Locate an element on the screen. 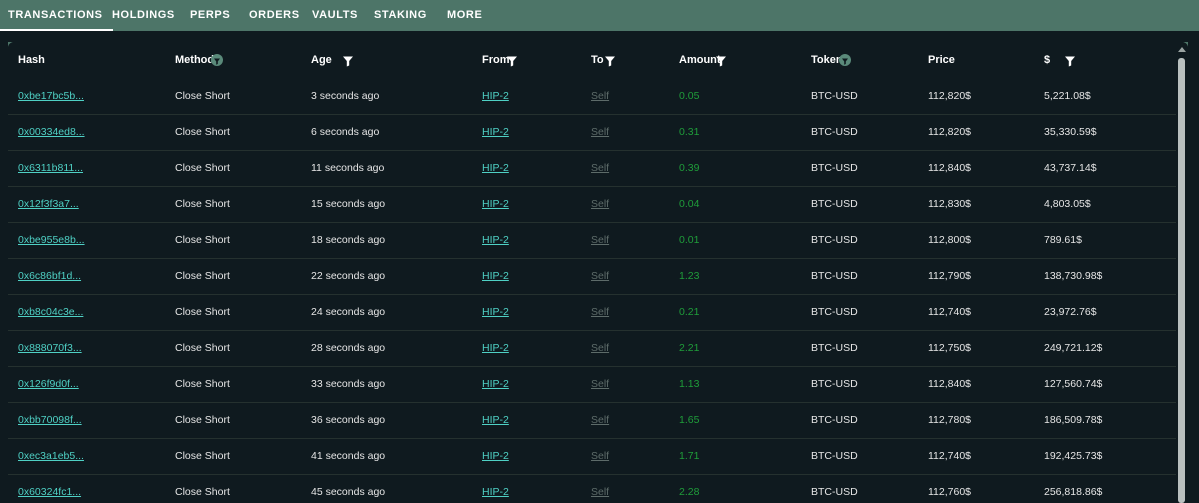  usd-value-cell: 4,803.05$ is located at coordinates (1067, 204).